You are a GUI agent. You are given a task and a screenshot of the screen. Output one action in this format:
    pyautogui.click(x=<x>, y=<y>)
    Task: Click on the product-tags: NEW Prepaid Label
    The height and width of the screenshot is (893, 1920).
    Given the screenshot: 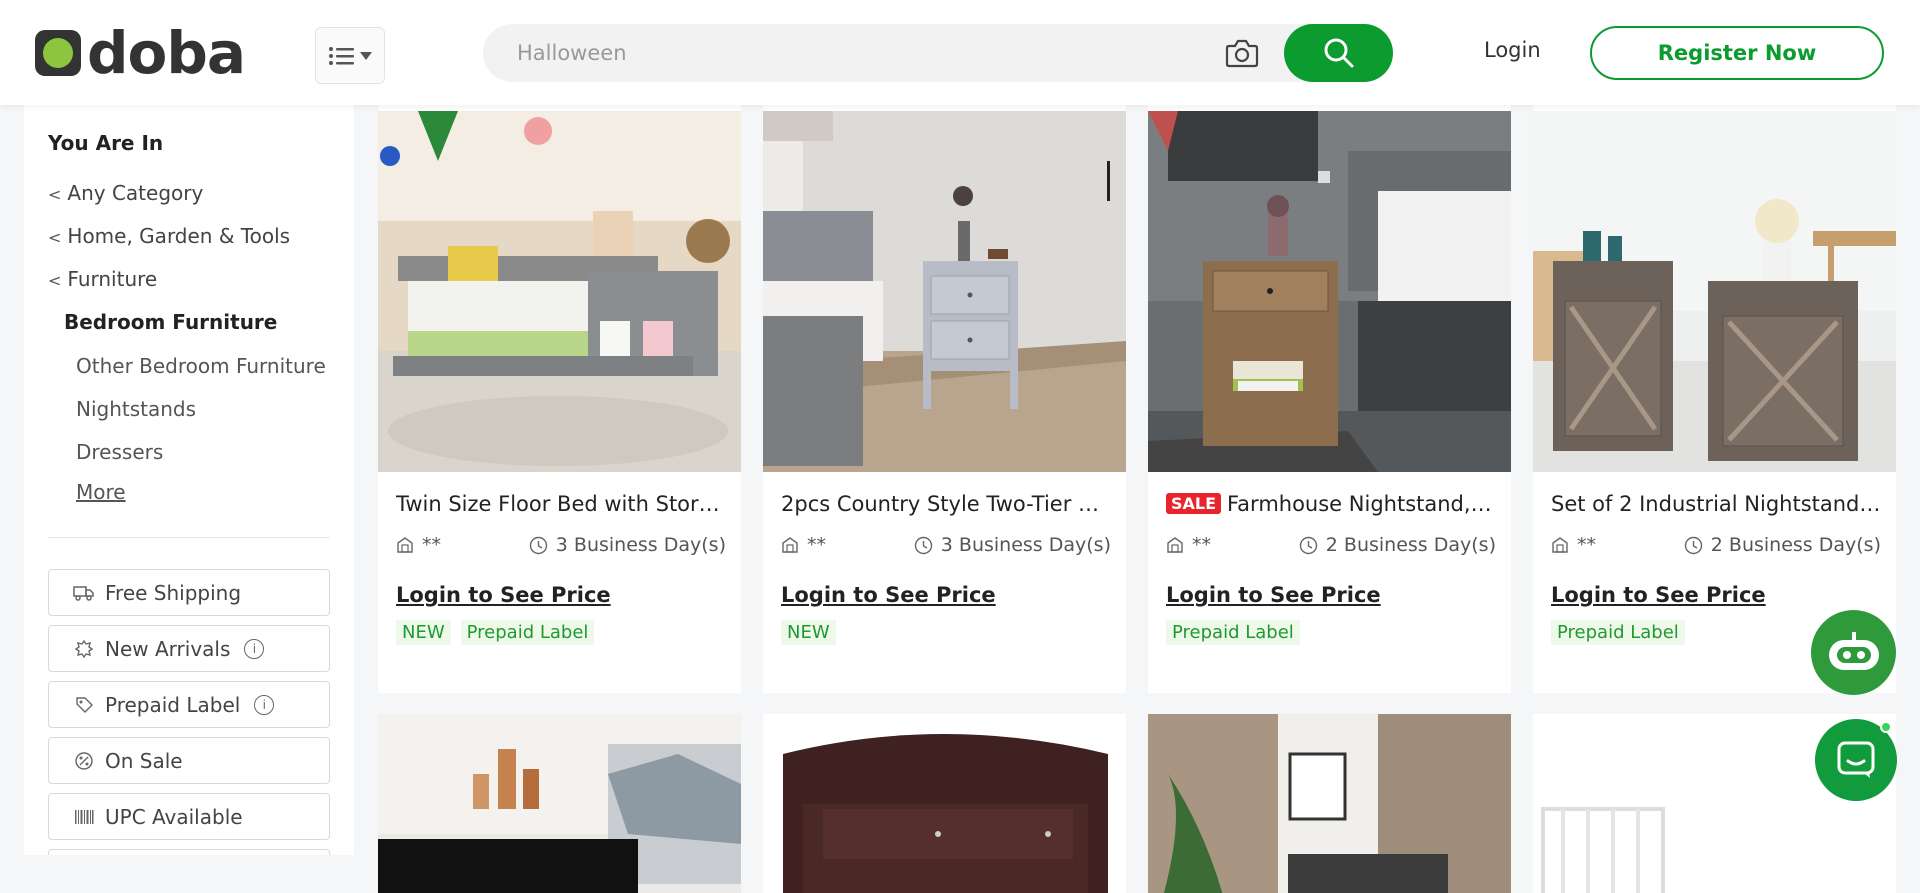 What is the action you would take?
    pyautogui.click(x=495, y=632)
    